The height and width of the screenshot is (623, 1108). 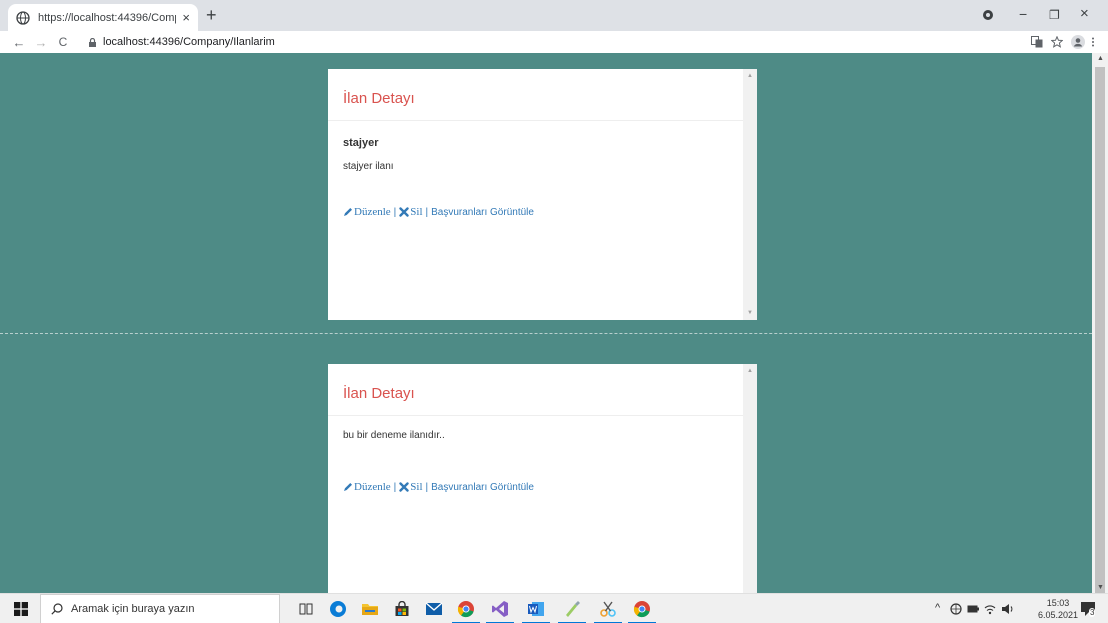 I want to click on taskbar-app-word, so click(x=536, y=611).